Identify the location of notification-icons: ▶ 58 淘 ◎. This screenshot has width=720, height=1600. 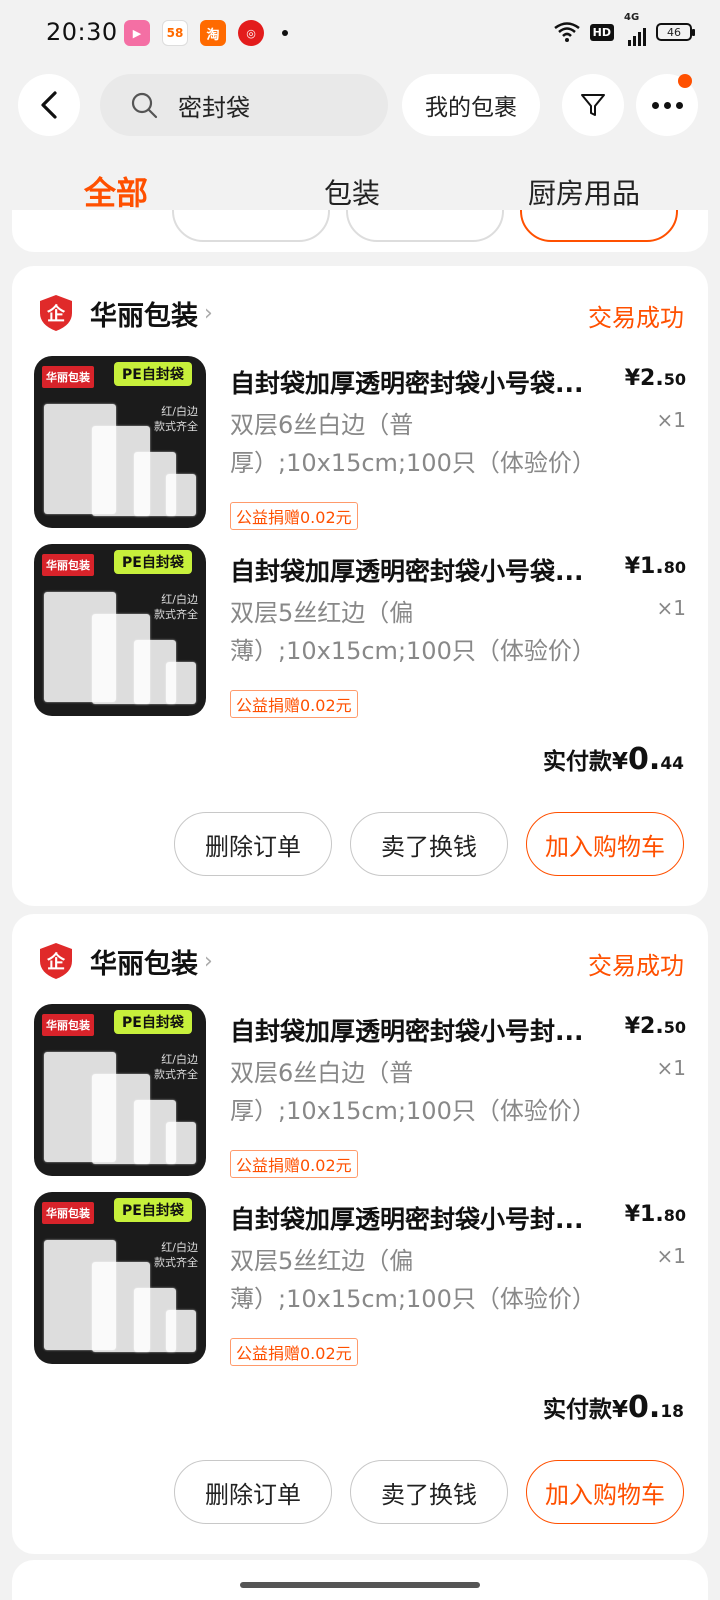
(206, 33).